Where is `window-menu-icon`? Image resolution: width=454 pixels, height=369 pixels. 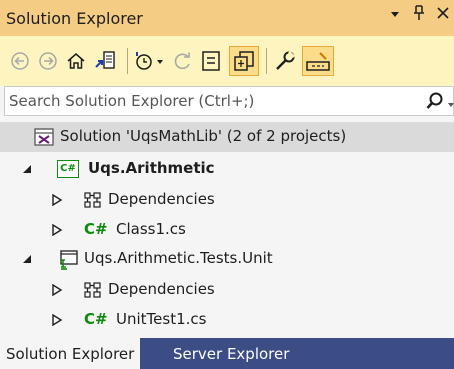
window-menu-icon is located at coordinates (395, 16).